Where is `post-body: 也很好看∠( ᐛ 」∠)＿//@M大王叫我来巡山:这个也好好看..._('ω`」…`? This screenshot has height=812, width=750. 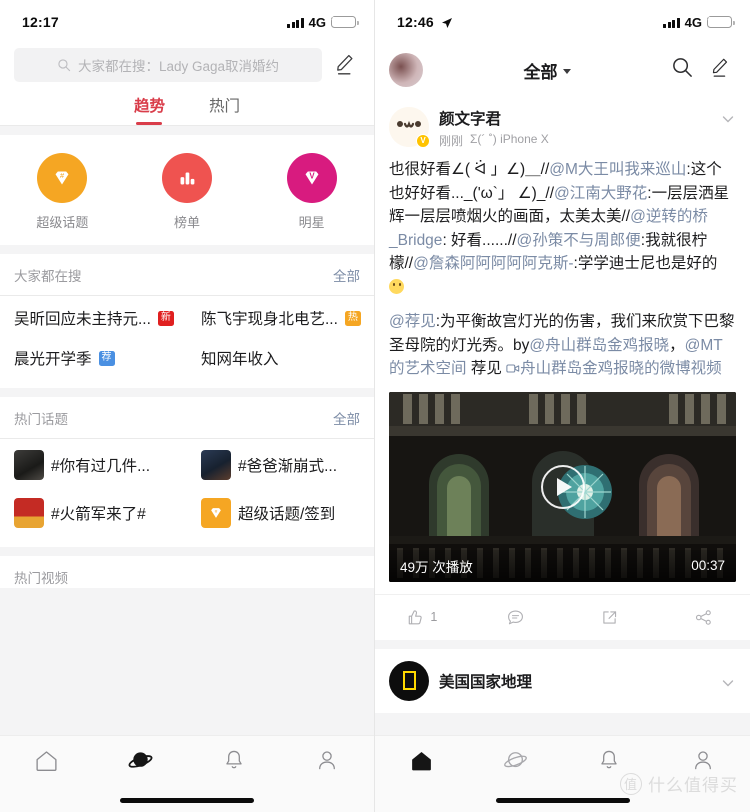 post-body: 也很好看∠( ᐛ 」∠)＿//@M大王叫我来巡山:这个也好好看..._('ω`」… is located at coordinates (562, 273).